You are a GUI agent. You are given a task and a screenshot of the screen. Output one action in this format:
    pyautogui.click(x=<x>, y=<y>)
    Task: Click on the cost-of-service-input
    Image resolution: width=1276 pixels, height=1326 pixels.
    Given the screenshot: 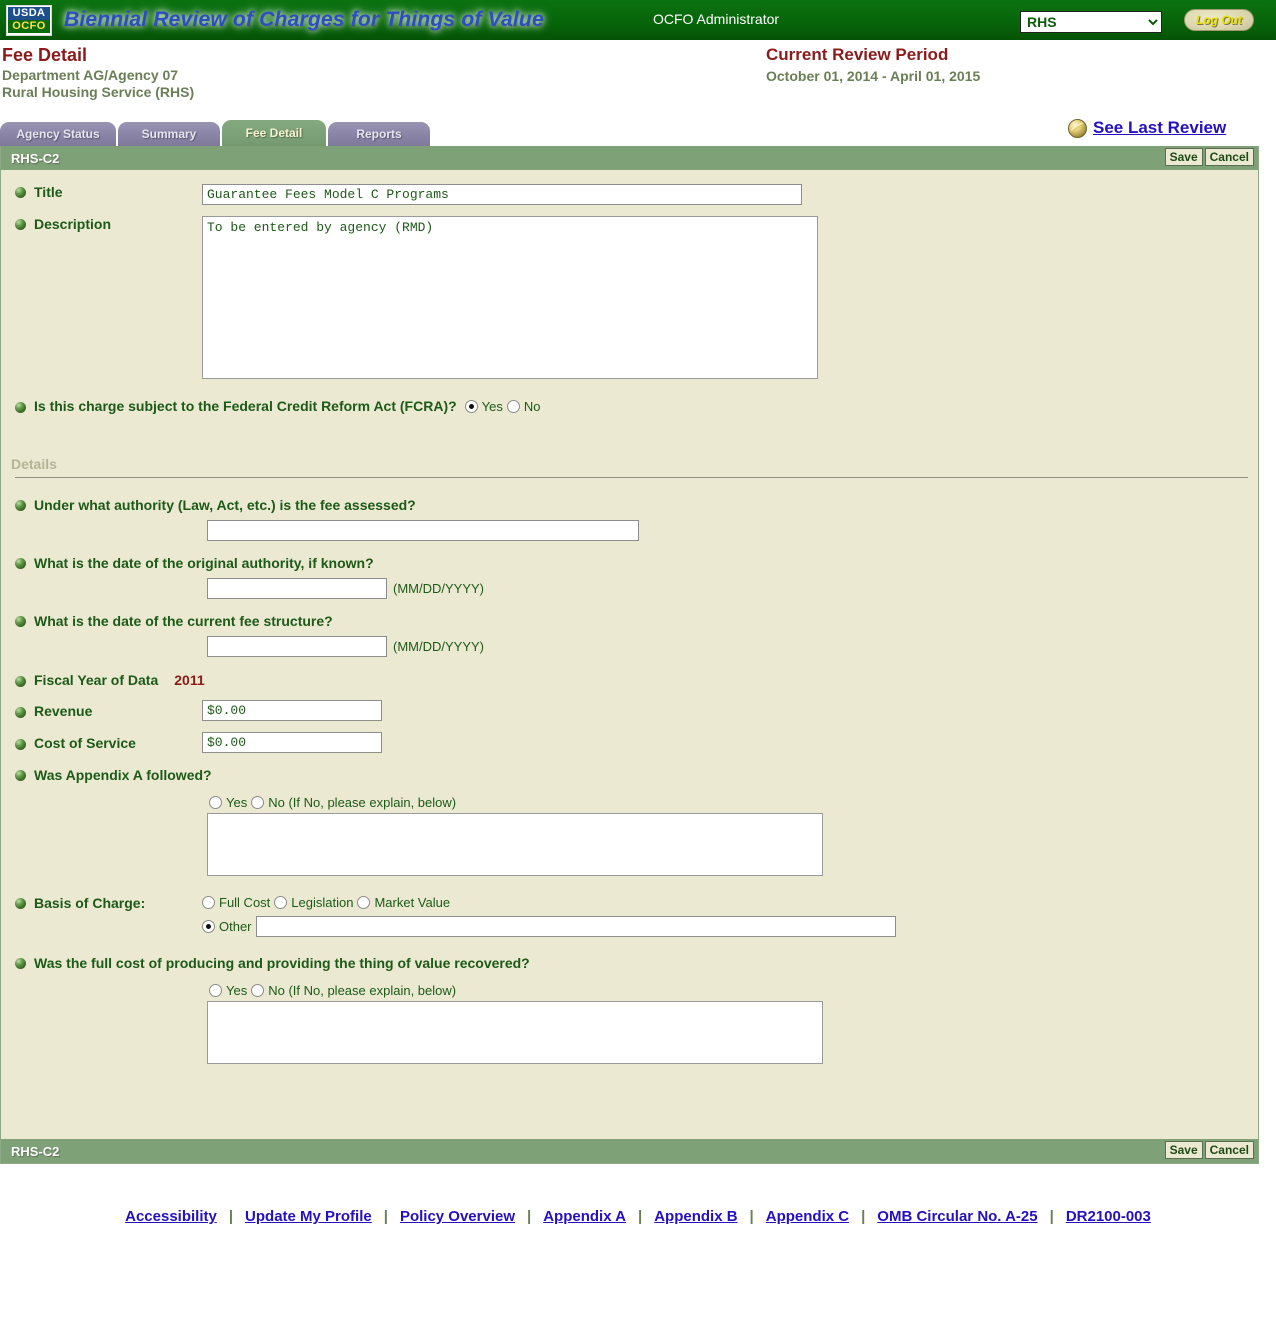 What is the action you would take?
    pyautogui.click(x=292, y=742)
    